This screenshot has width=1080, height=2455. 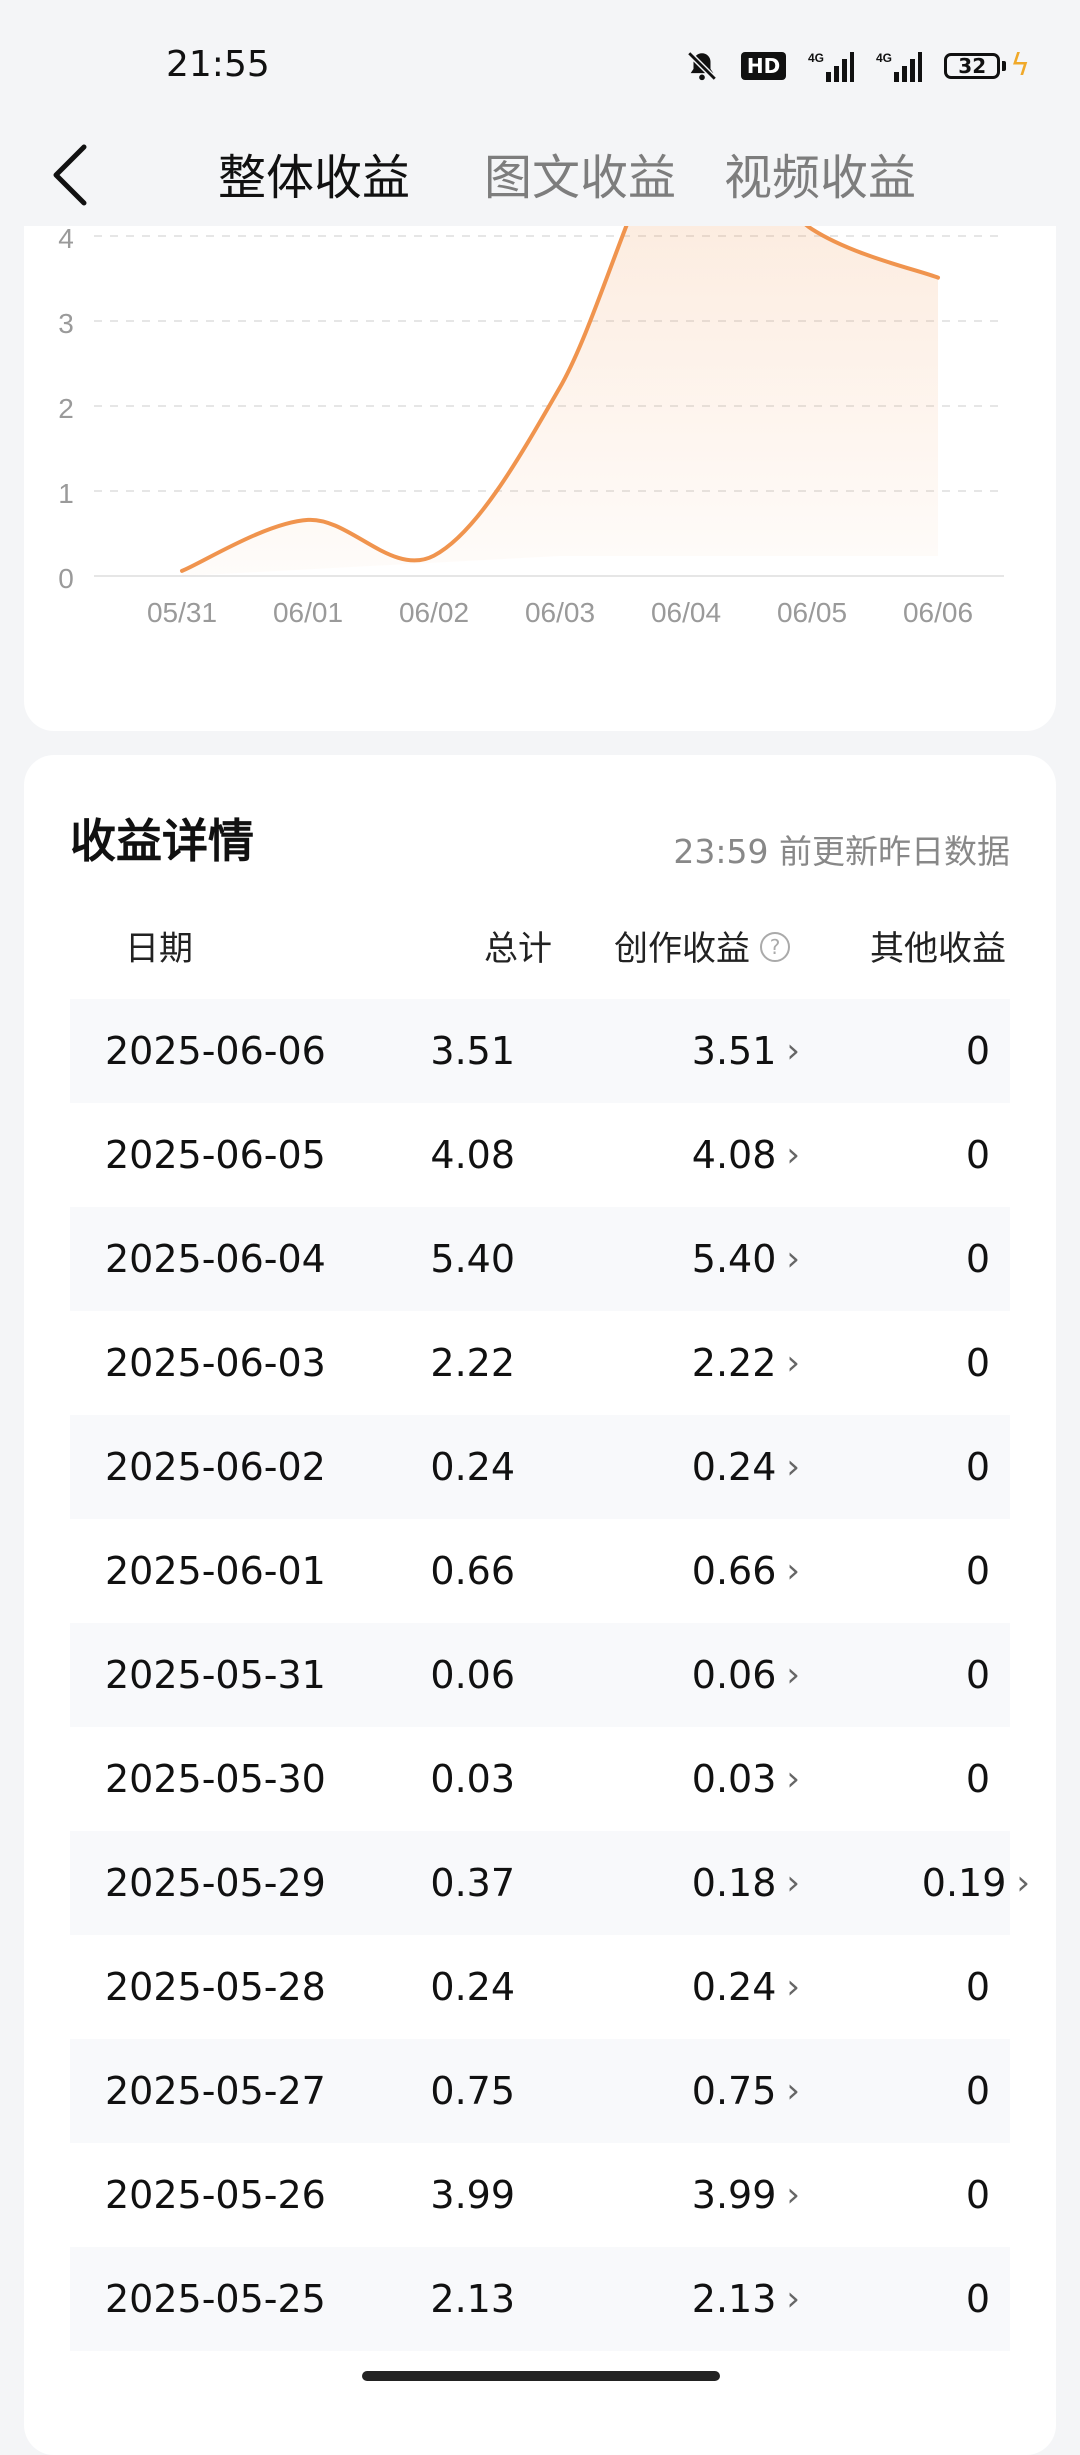 What do you see at coordinates (540, 1467) in the screenshot?
I see `table-row: 2025-06-02 0.24 0.24 › 0` at bounding box center [540, 1467].